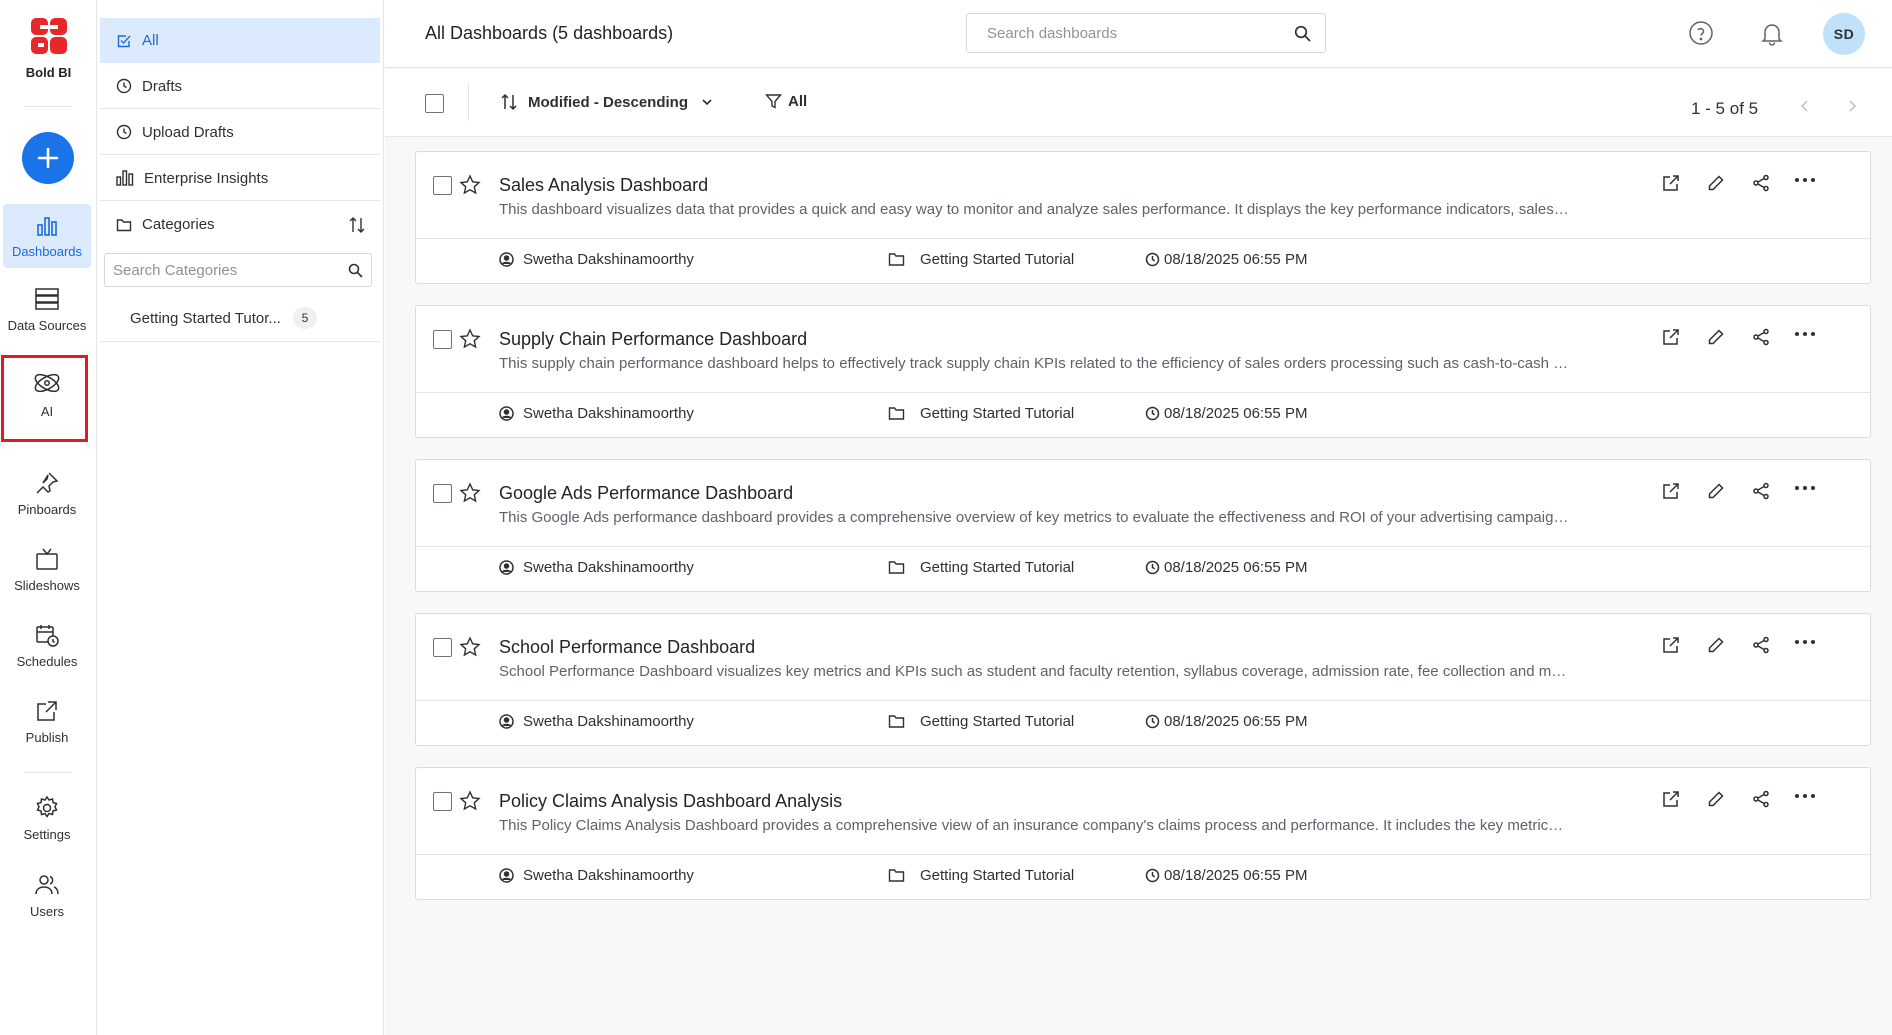 This screenshot has width=1892, height=1035. Describe the element at coordinates (48, 72) in the screenshot. I see `app-name: Bold BI` at that location.